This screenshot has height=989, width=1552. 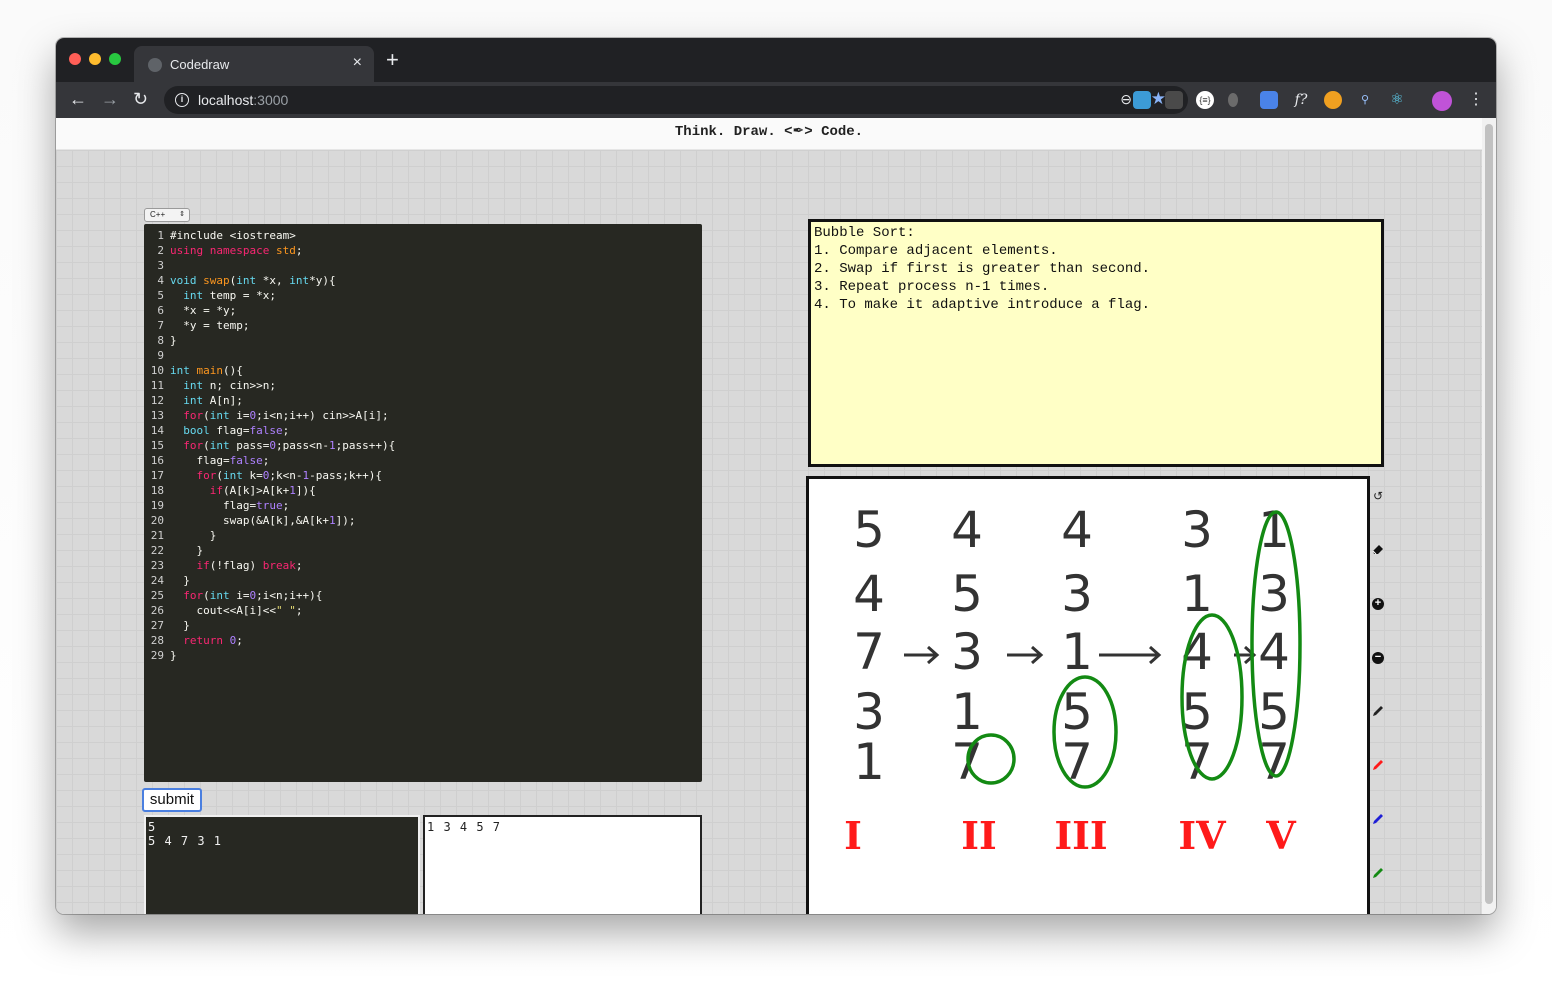 What do you see at coordinates (167, 215) in the screenshot?
I see `language-select: C++ ⇕` at bounding box center [167, 215].